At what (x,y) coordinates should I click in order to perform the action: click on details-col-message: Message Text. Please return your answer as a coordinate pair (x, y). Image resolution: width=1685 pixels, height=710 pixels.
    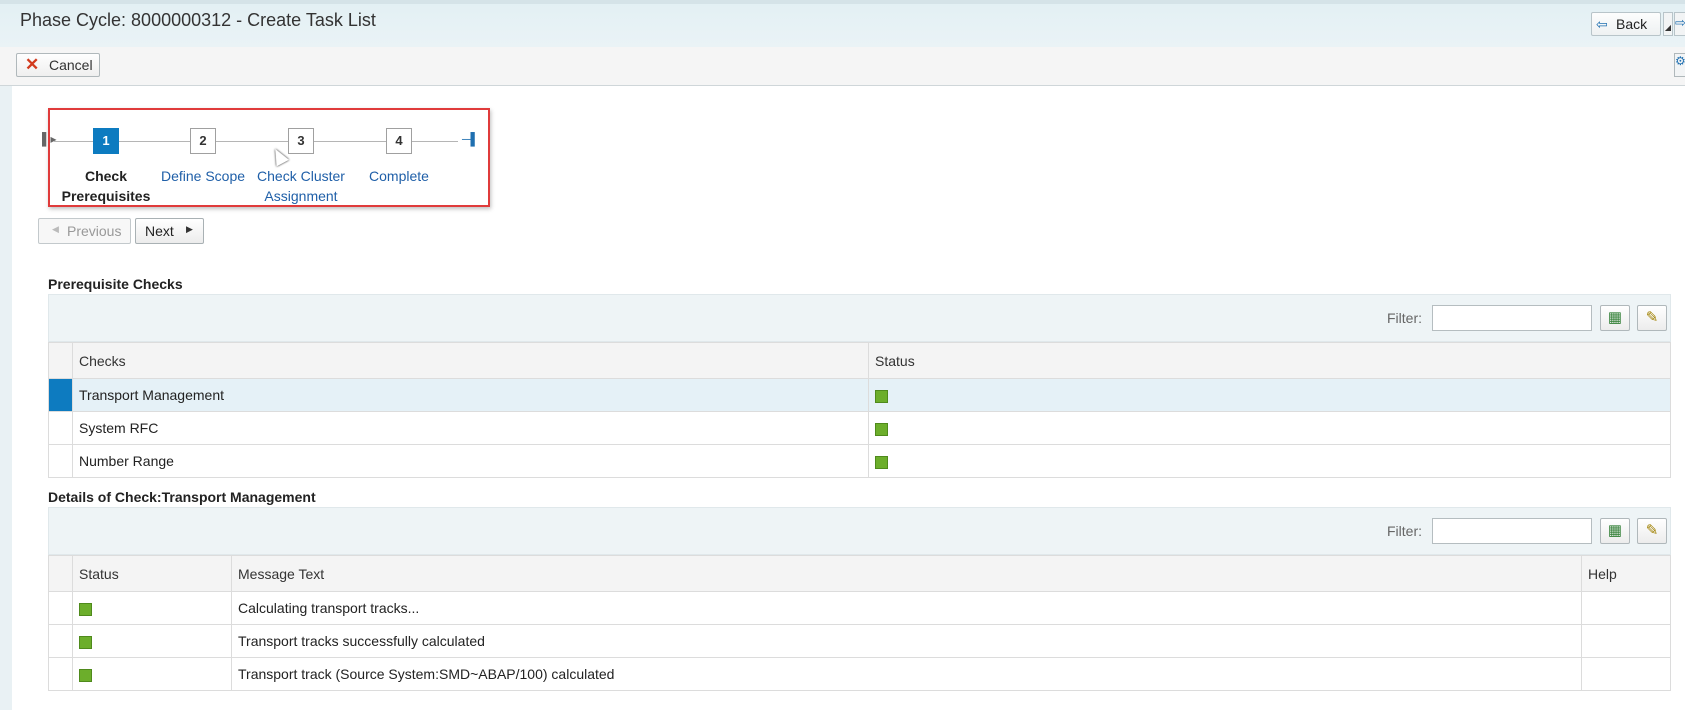
    Looking at the image, I should click on (906, 573).